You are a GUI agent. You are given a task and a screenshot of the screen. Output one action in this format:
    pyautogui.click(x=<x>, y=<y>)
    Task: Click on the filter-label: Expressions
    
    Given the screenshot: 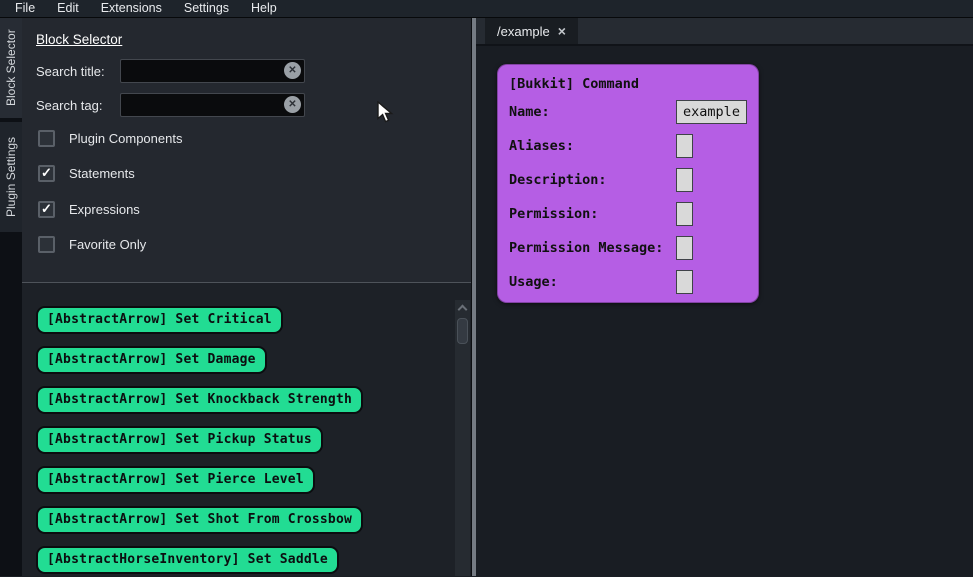 What is the action you would take?
    pyautogui.click(x=104, y=209)
    